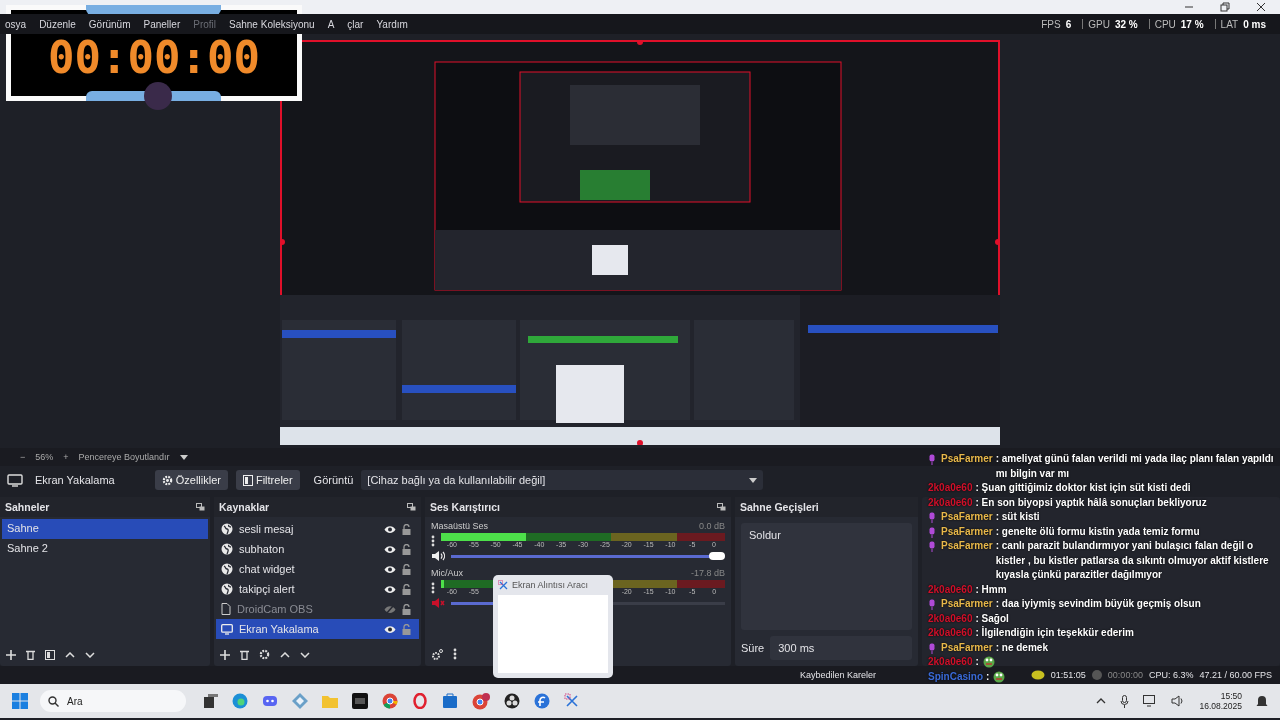 Image resolution: width=1280 pixels, height=720 pixels. I want to click on chat-app-icon, so click(270, 701).